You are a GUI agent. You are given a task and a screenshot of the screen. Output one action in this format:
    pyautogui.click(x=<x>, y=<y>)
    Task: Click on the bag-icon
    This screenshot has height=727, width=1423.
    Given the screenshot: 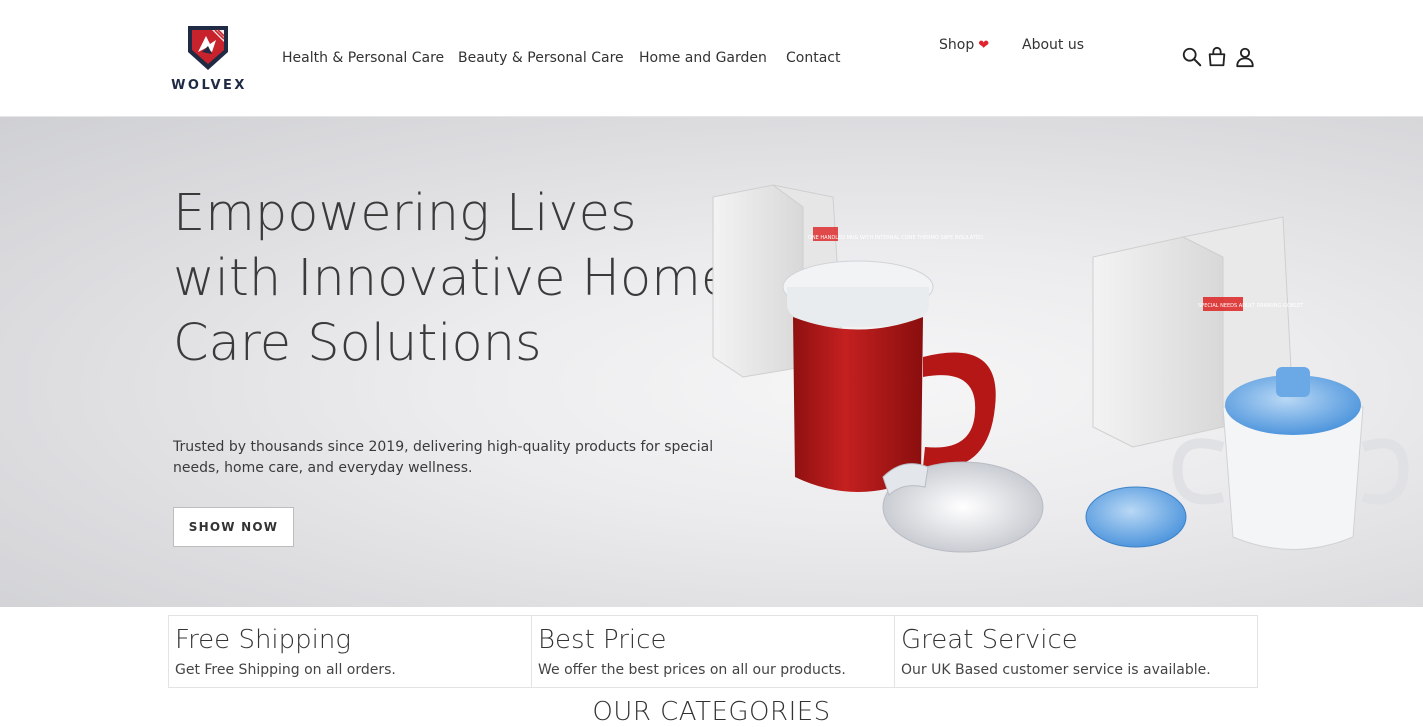 What is the action you would take?
    pyautogui.click(x=1218, y=58)
    